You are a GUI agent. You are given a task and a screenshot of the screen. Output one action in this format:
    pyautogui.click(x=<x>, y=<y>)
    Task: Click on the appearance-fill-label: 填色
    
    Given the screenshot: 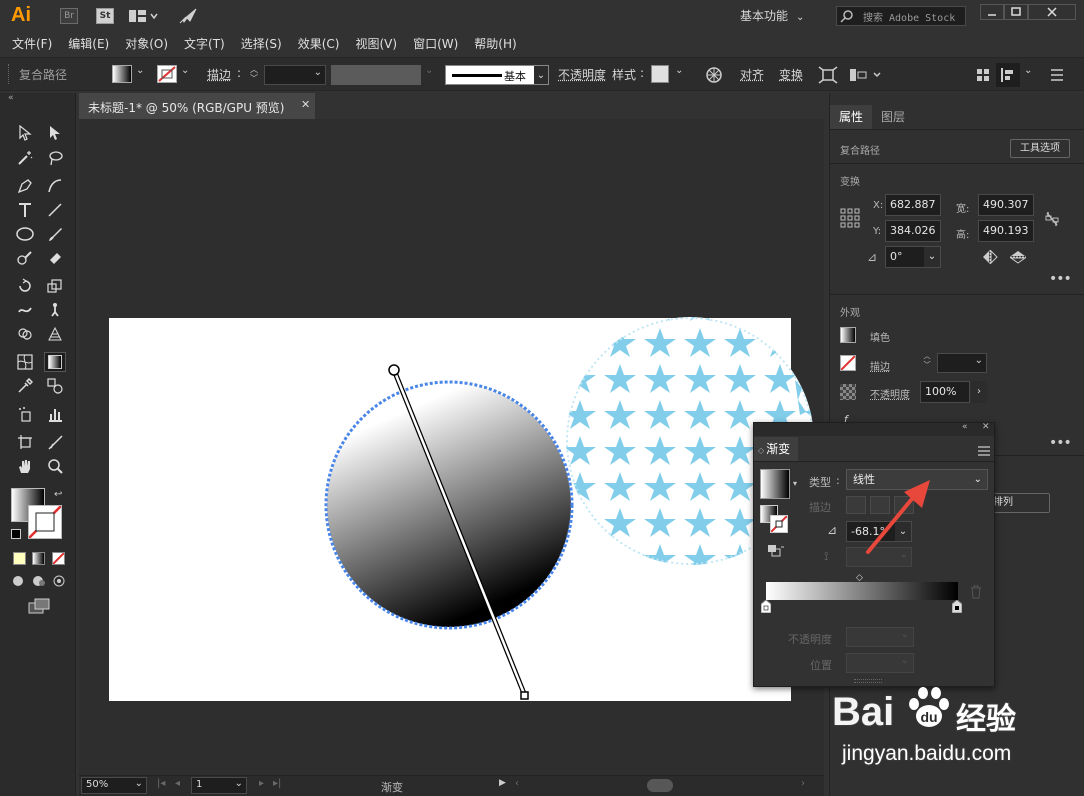 What is the action you would take?
    pyautogui.click(x=880, y=338)
    